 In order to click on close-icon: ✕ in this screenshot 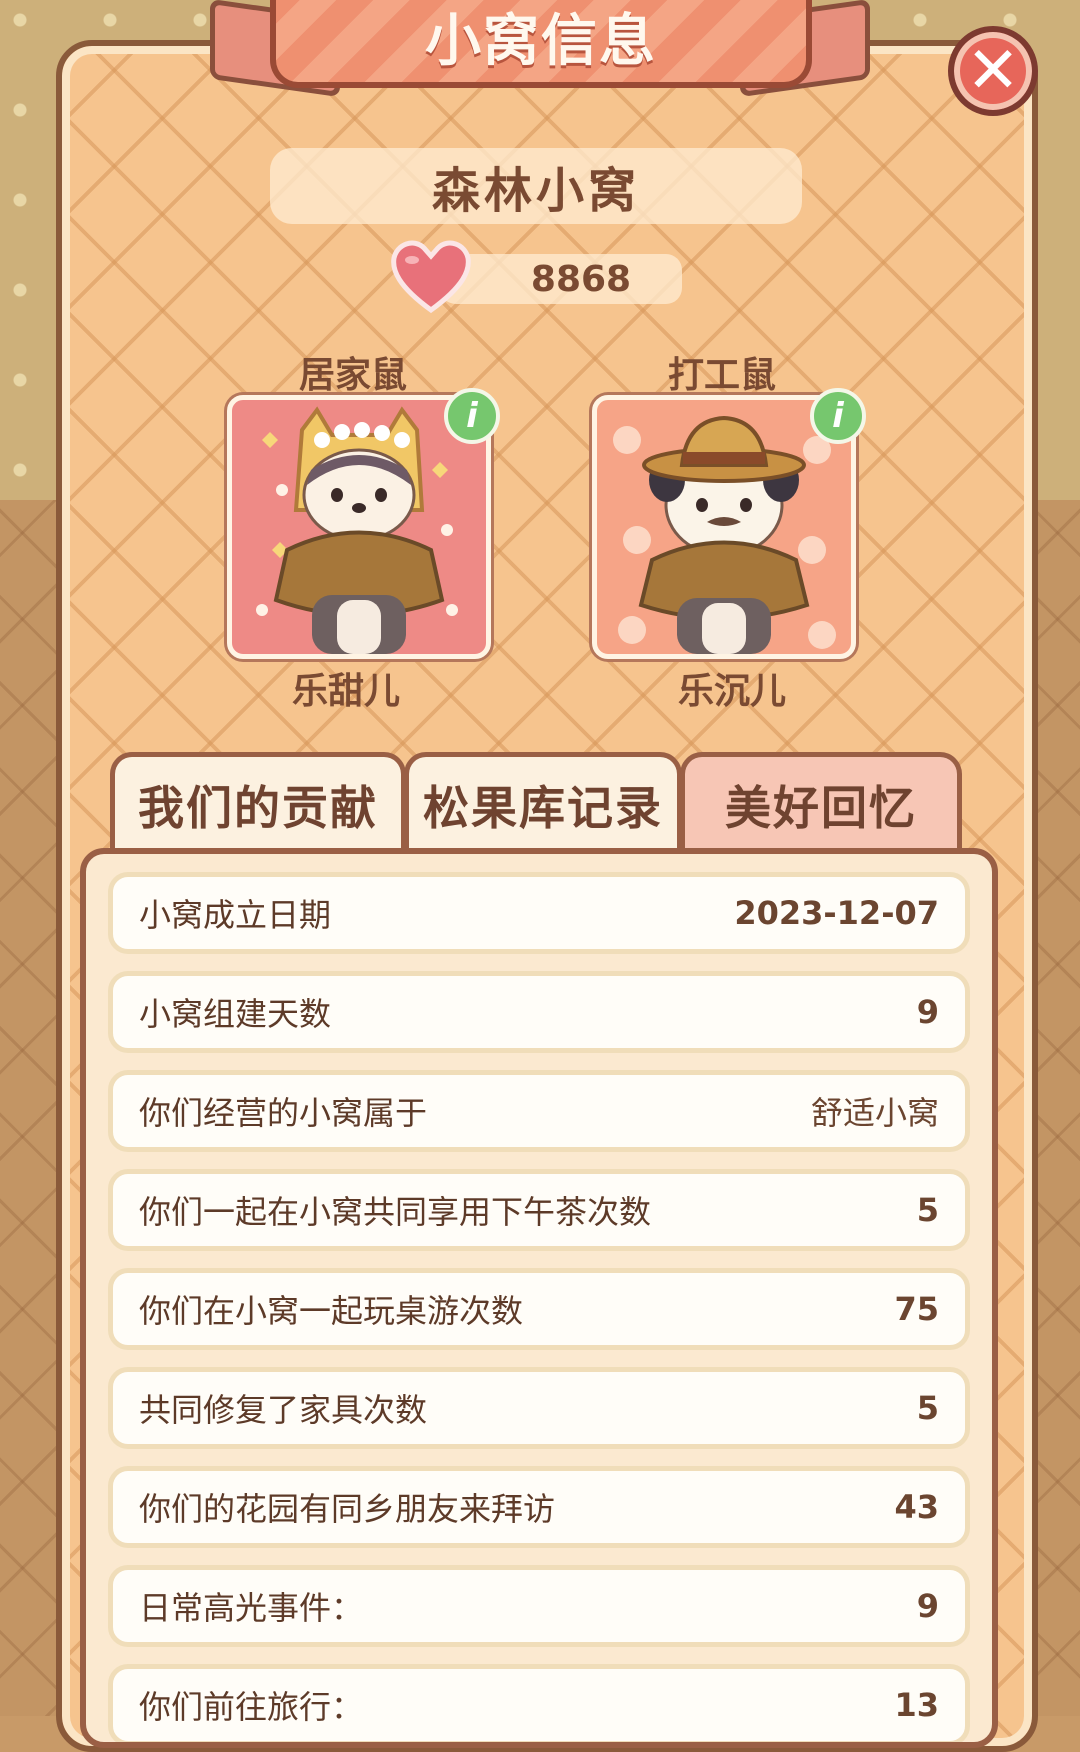, I will do `click(993, 71)`.